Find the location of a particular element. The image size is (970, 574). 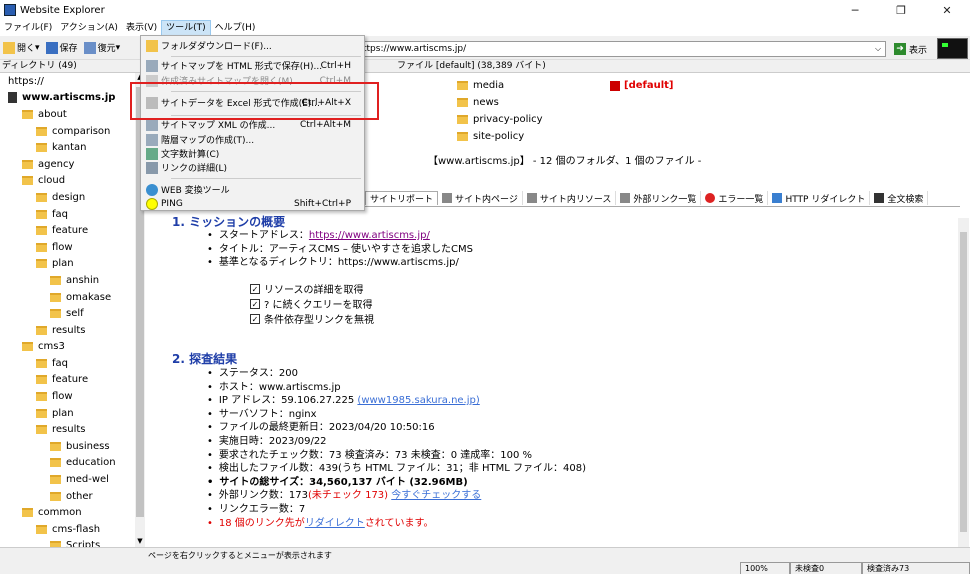

tab-external-links: 外部リンク一覧 is located at coordinates (659, 198).